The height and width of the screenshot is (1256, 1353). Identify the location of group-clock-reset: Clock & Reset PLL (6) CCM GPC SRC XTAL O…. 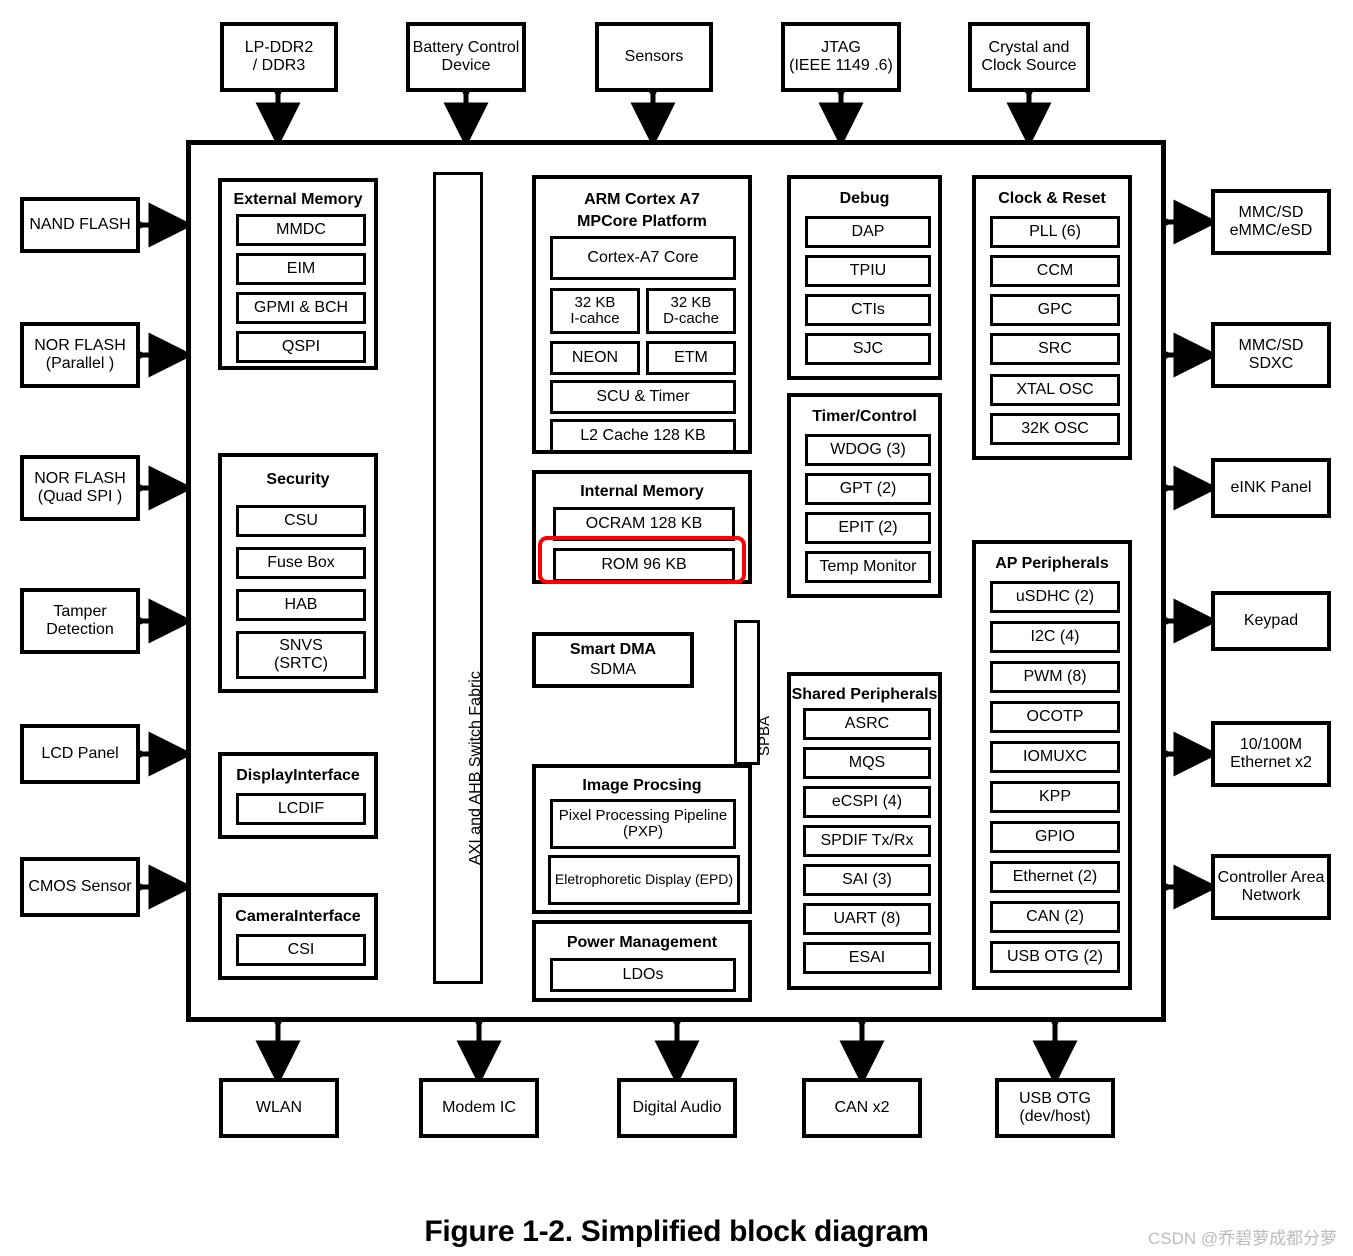
(1052, 317).